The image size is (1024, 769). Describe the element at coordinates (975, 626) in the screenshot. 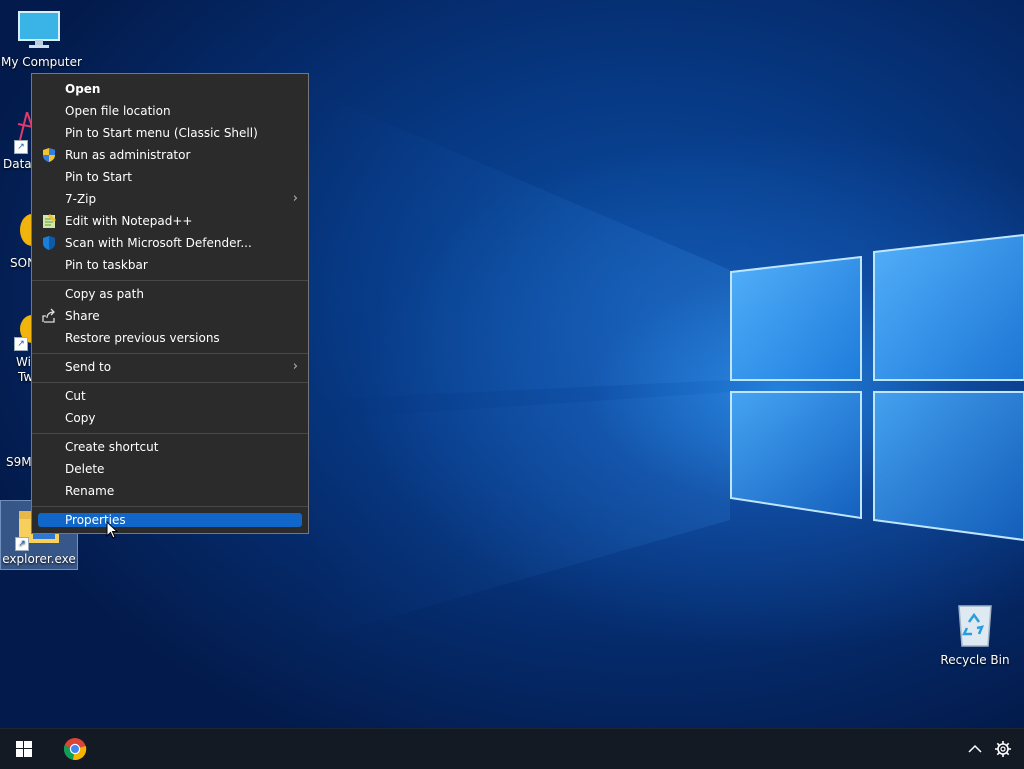

I see `recycle-bin-icon` at that location.